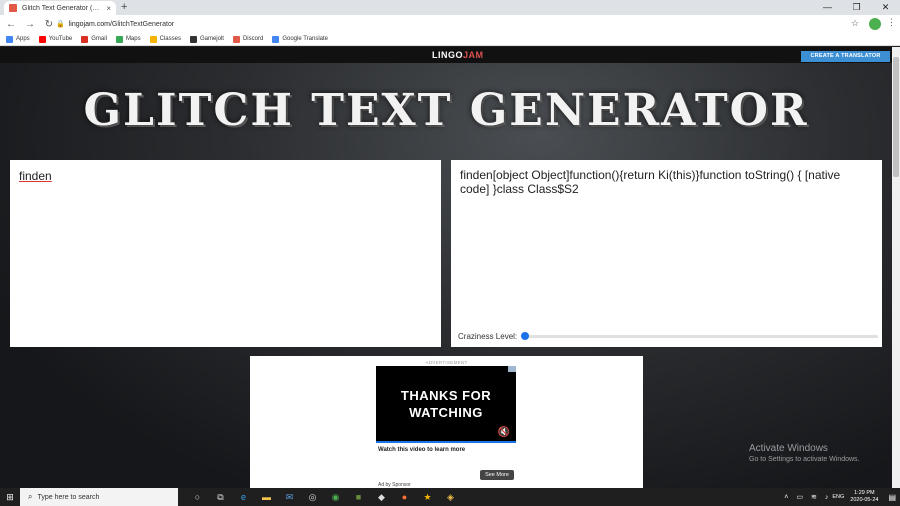  I want to click on translate-icon, so click(276, 39).